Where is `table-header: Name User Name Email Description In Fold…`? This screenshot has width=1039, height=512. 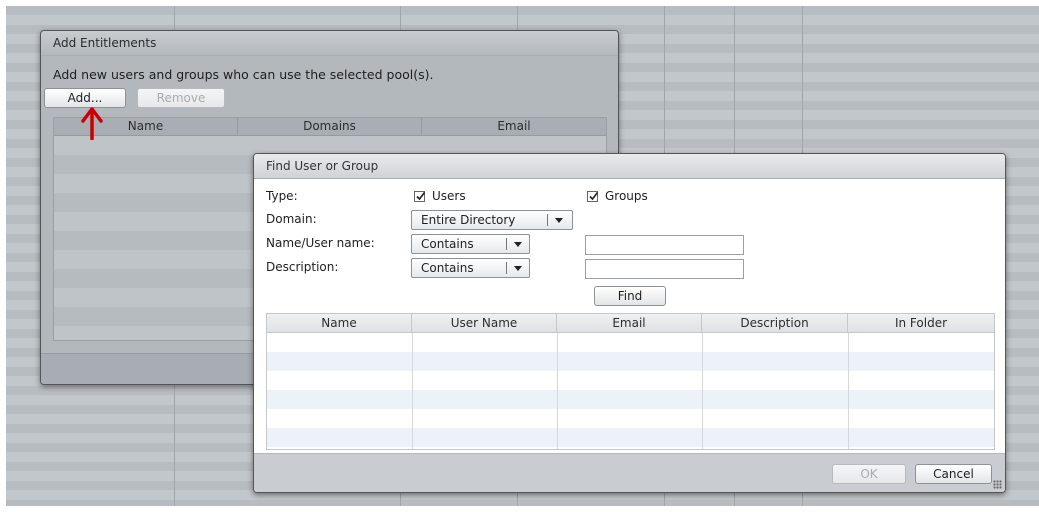
table-header: Name User Name Email Description In Fold… is located at coordinates (630, 323).